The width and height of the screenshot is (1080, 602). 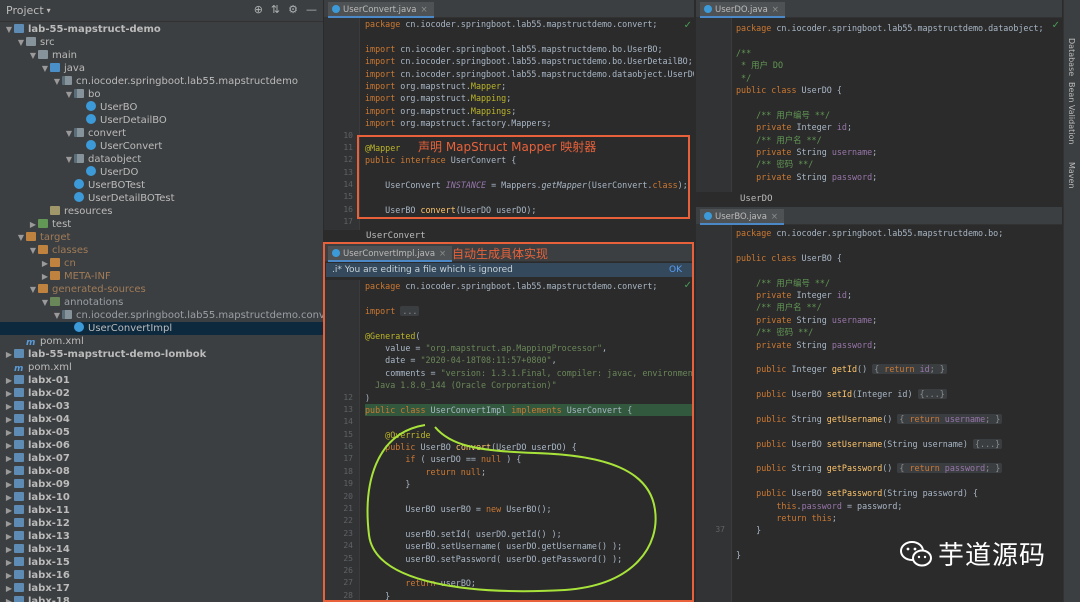 What do you see at coordinates (25, 10) in the screenshot?
I see `project-panel-title: Project` at bounding box center [25, 10].